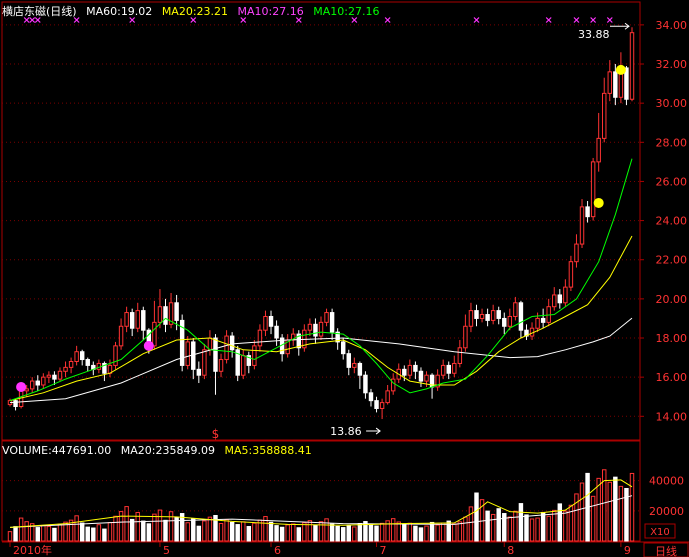 This screenshot has width=689, height=557. What do you see at coordinates (21, 386) in the screenshot?
I see `signal-dot-marker` at bounding box center [21, 386].